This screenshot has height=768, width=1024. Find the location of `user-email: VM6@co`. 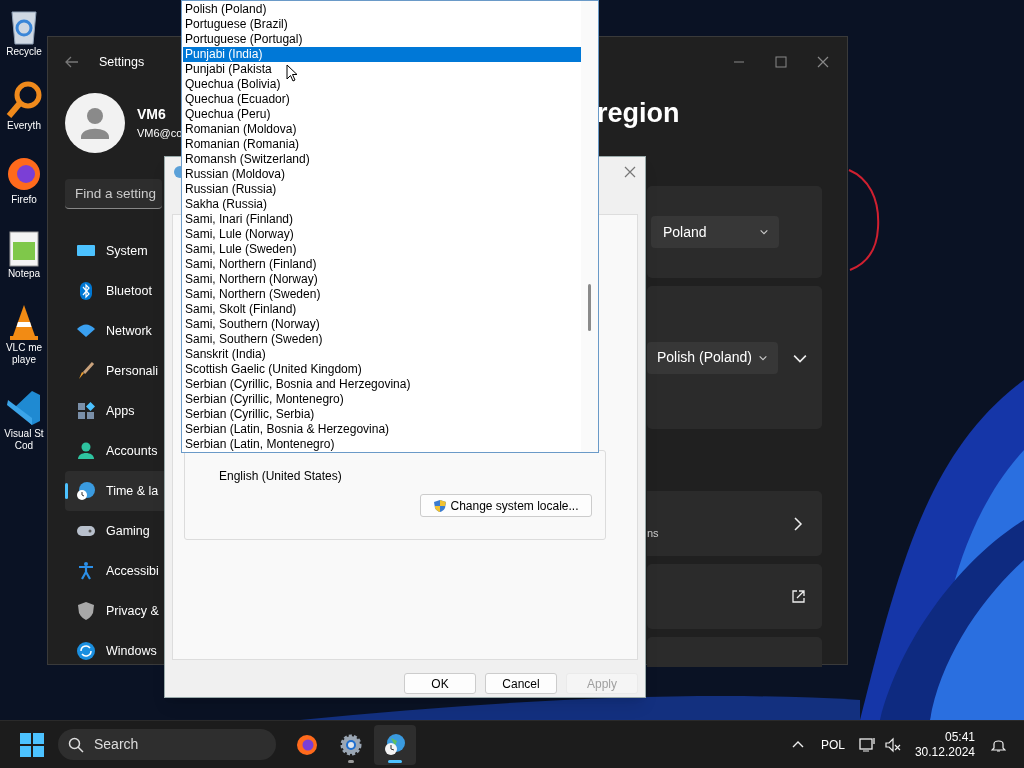

user-email: VM6@co is located at coordinates (160, 134).